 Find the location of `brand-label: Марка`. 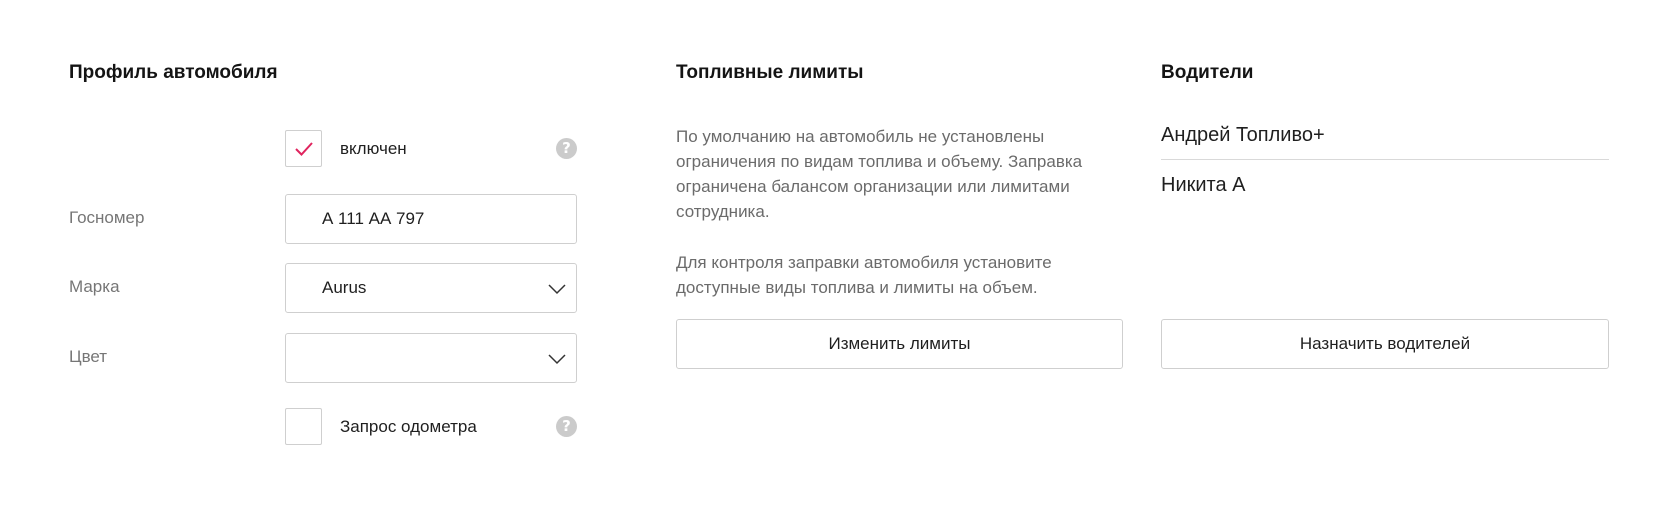

brand-label: Марка is located at coordinates (94, 286).